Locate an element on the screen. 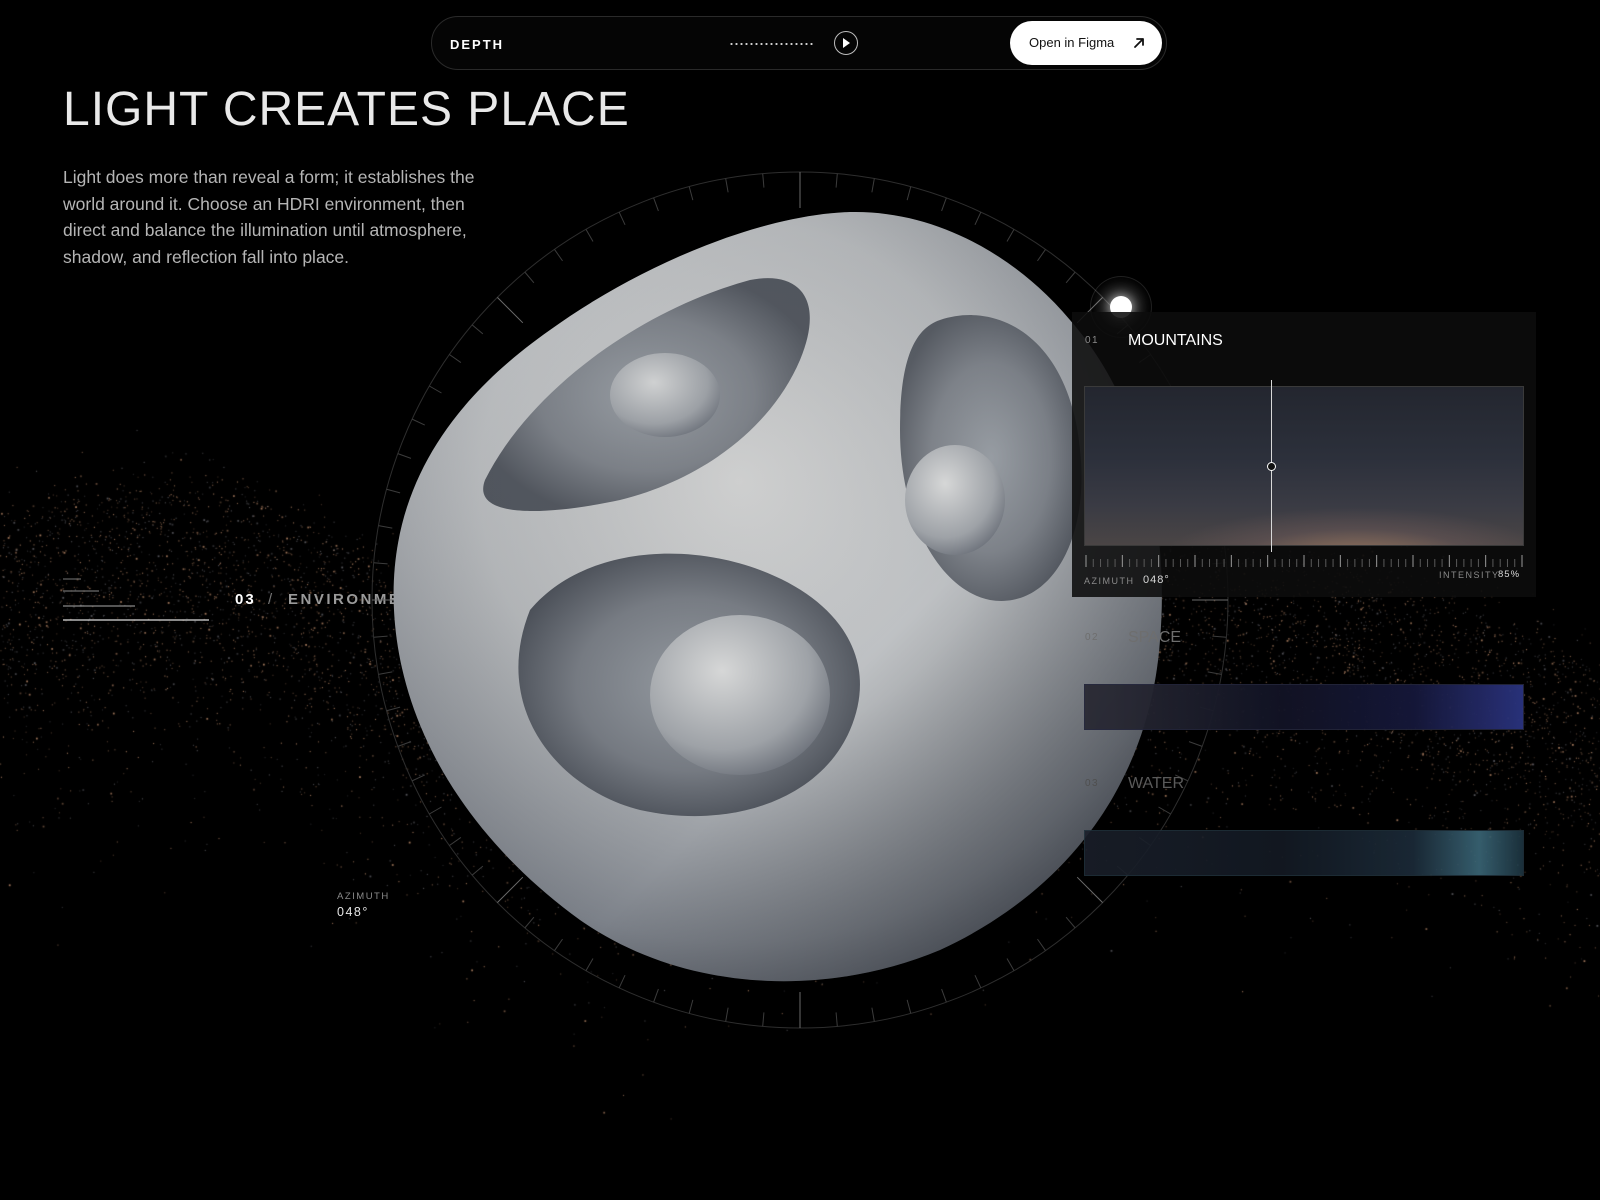 The width and height of the screenshot is (1600, 1200). hdri-preview-mountains is located at coordinates (1304, 466).